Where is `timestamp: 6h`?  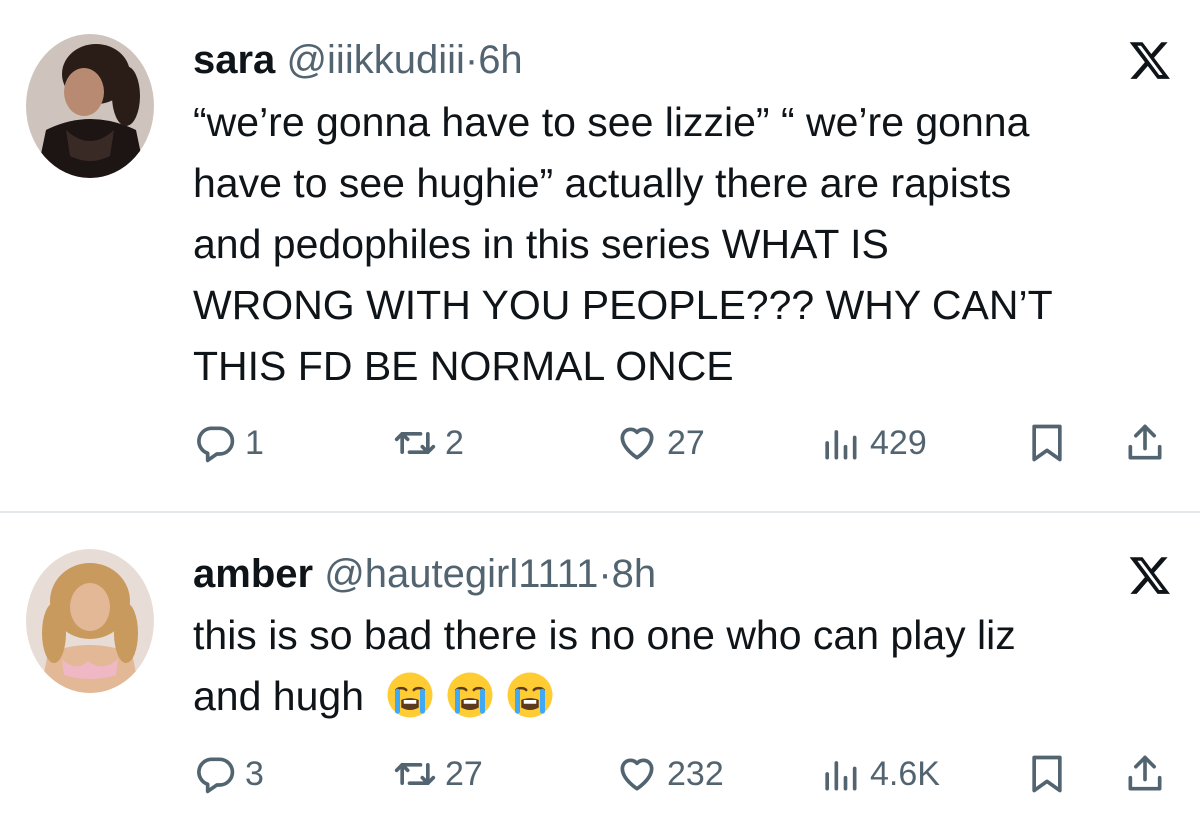 timestamp: 6h is located at coordinates (500, 60).